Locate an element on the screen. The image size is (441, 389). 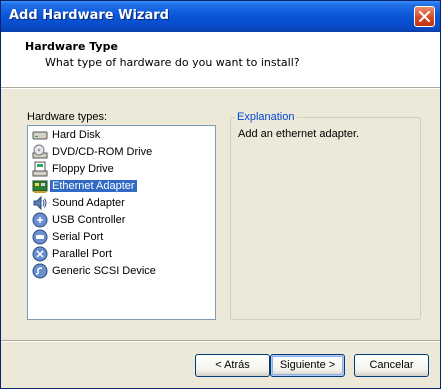
serial-port-icon is located at coordinates (40, 236).